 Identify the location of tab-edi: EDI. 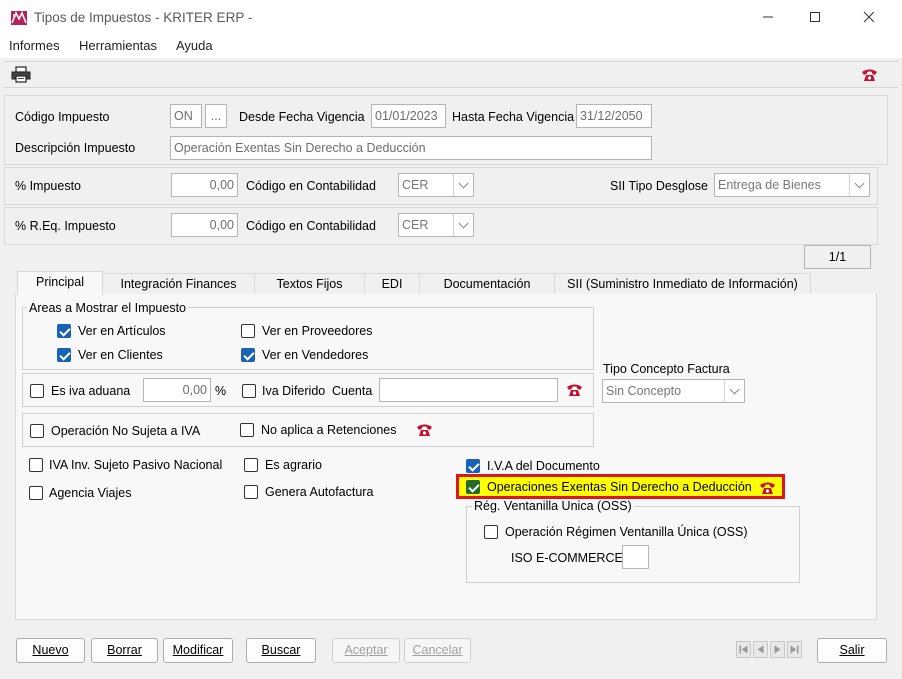
(392, 284).